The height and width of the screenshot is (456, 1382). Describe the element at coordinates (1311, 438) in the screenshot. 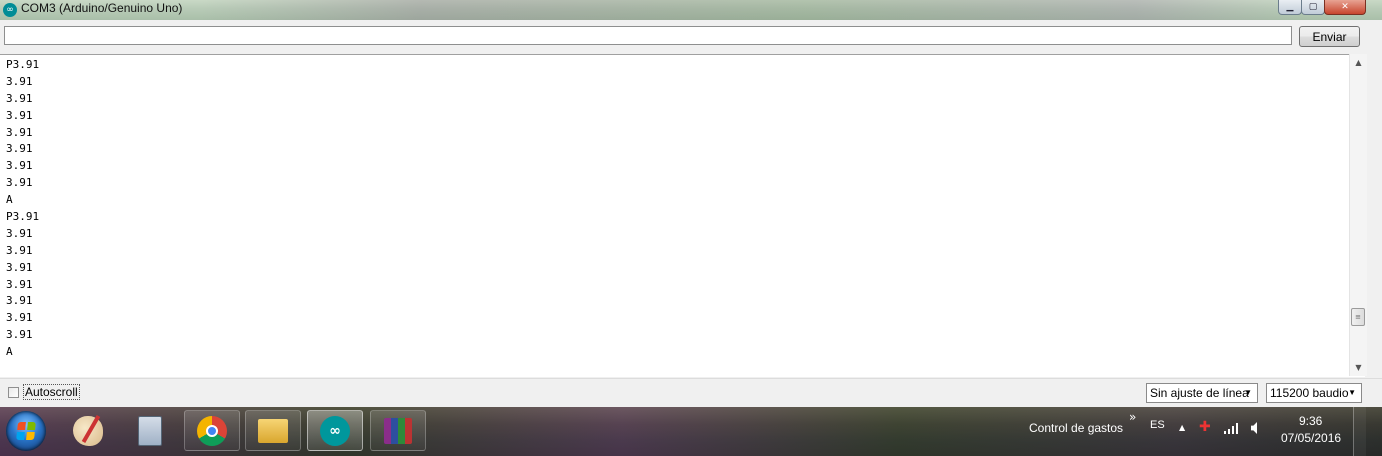

I see `clock-date: 07/05/2016` at that location.